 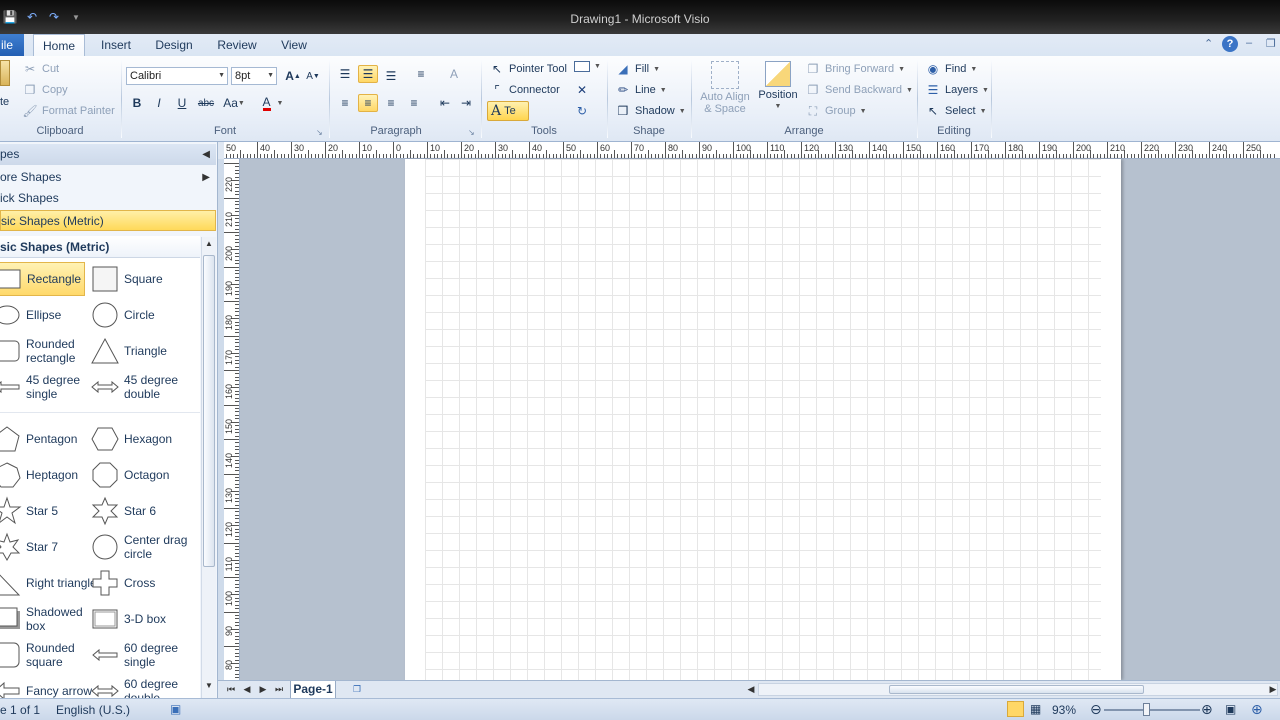 I want to click on stencil-shape-circle: Center drag circle, so click(x=144, y=547).